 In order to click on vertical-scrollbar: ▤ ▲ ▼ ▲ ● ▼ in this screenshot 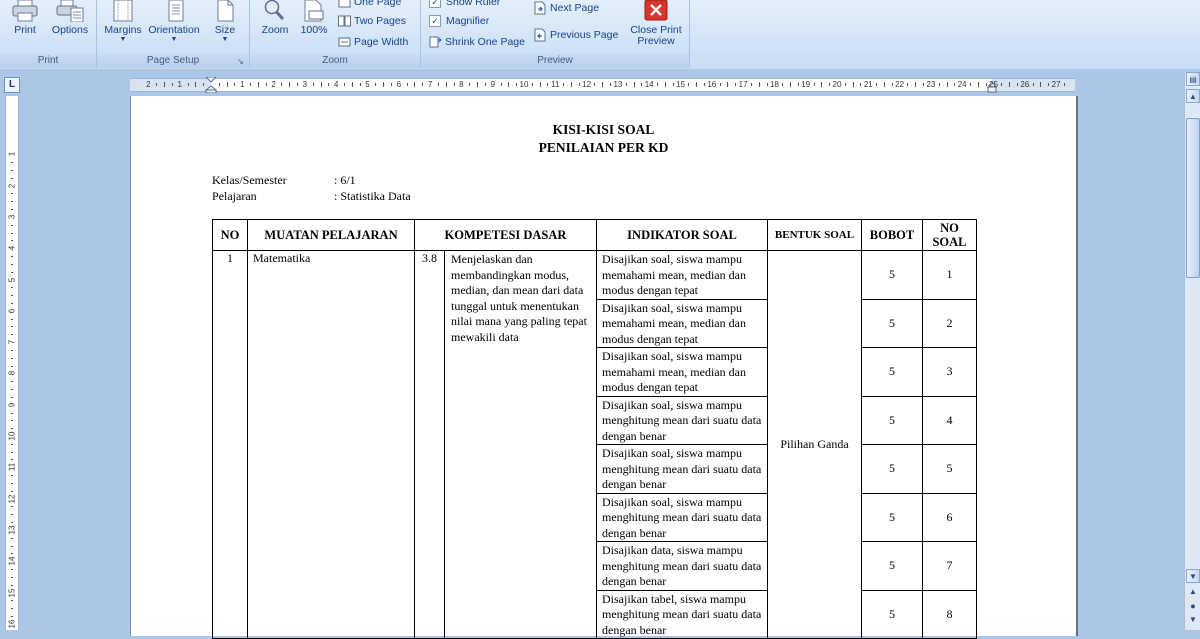, I will do `click(1192, 351)`.